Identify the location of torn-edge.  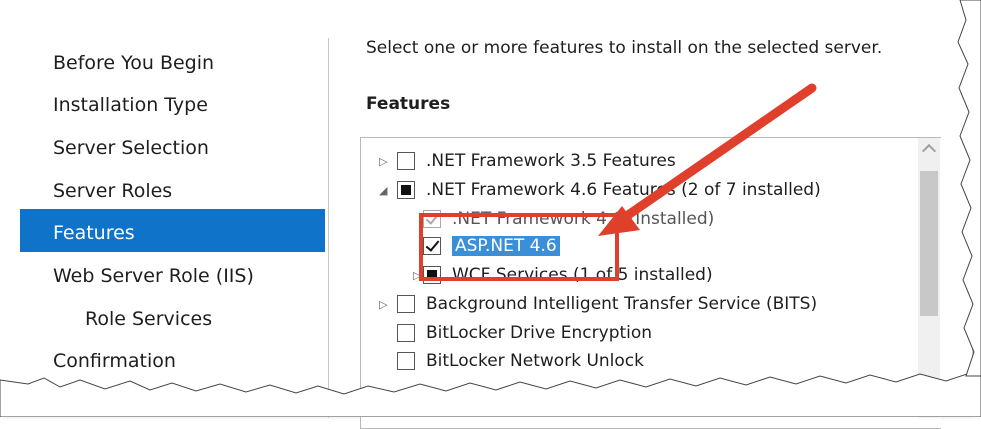
(490, 394).